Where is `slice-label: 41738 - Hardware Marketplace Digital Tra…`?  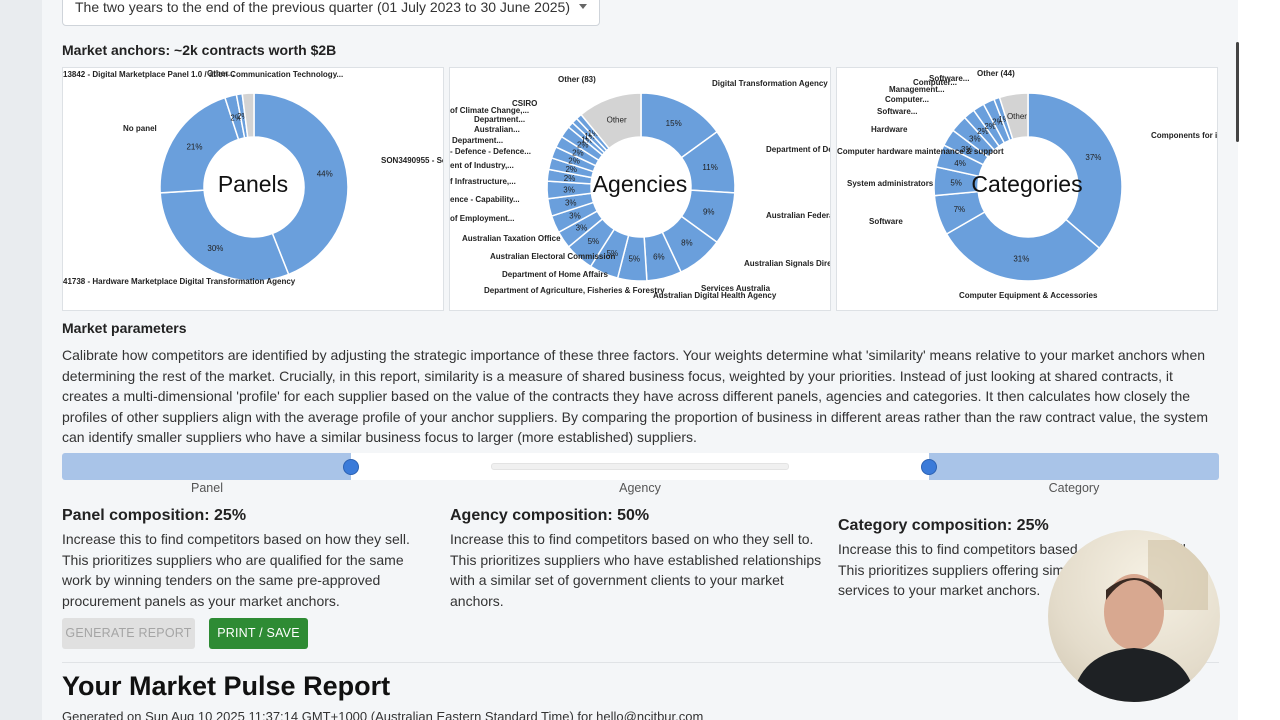 slice-label: 41738 - Hardware Marketplace Digital Tra… is located at coordinates (179, 281).